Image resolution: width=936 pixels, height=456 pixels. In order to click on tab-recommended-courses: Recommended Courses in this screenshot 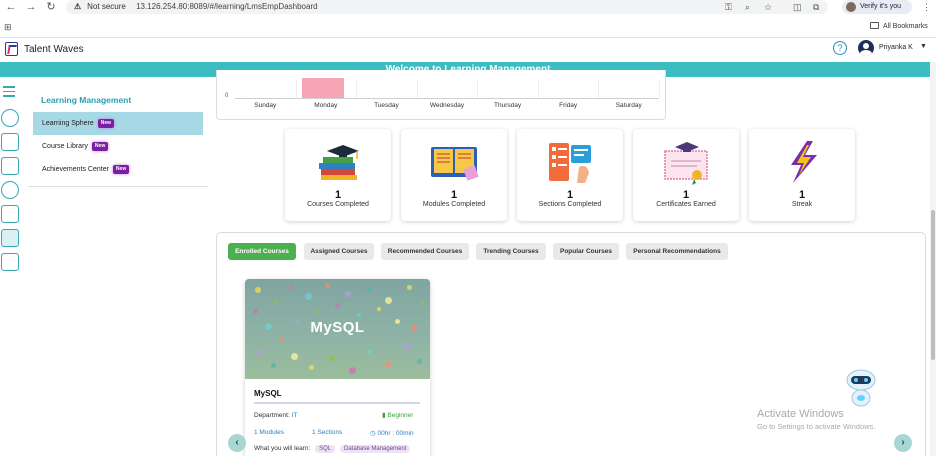, I will do `click(425, 251)`.